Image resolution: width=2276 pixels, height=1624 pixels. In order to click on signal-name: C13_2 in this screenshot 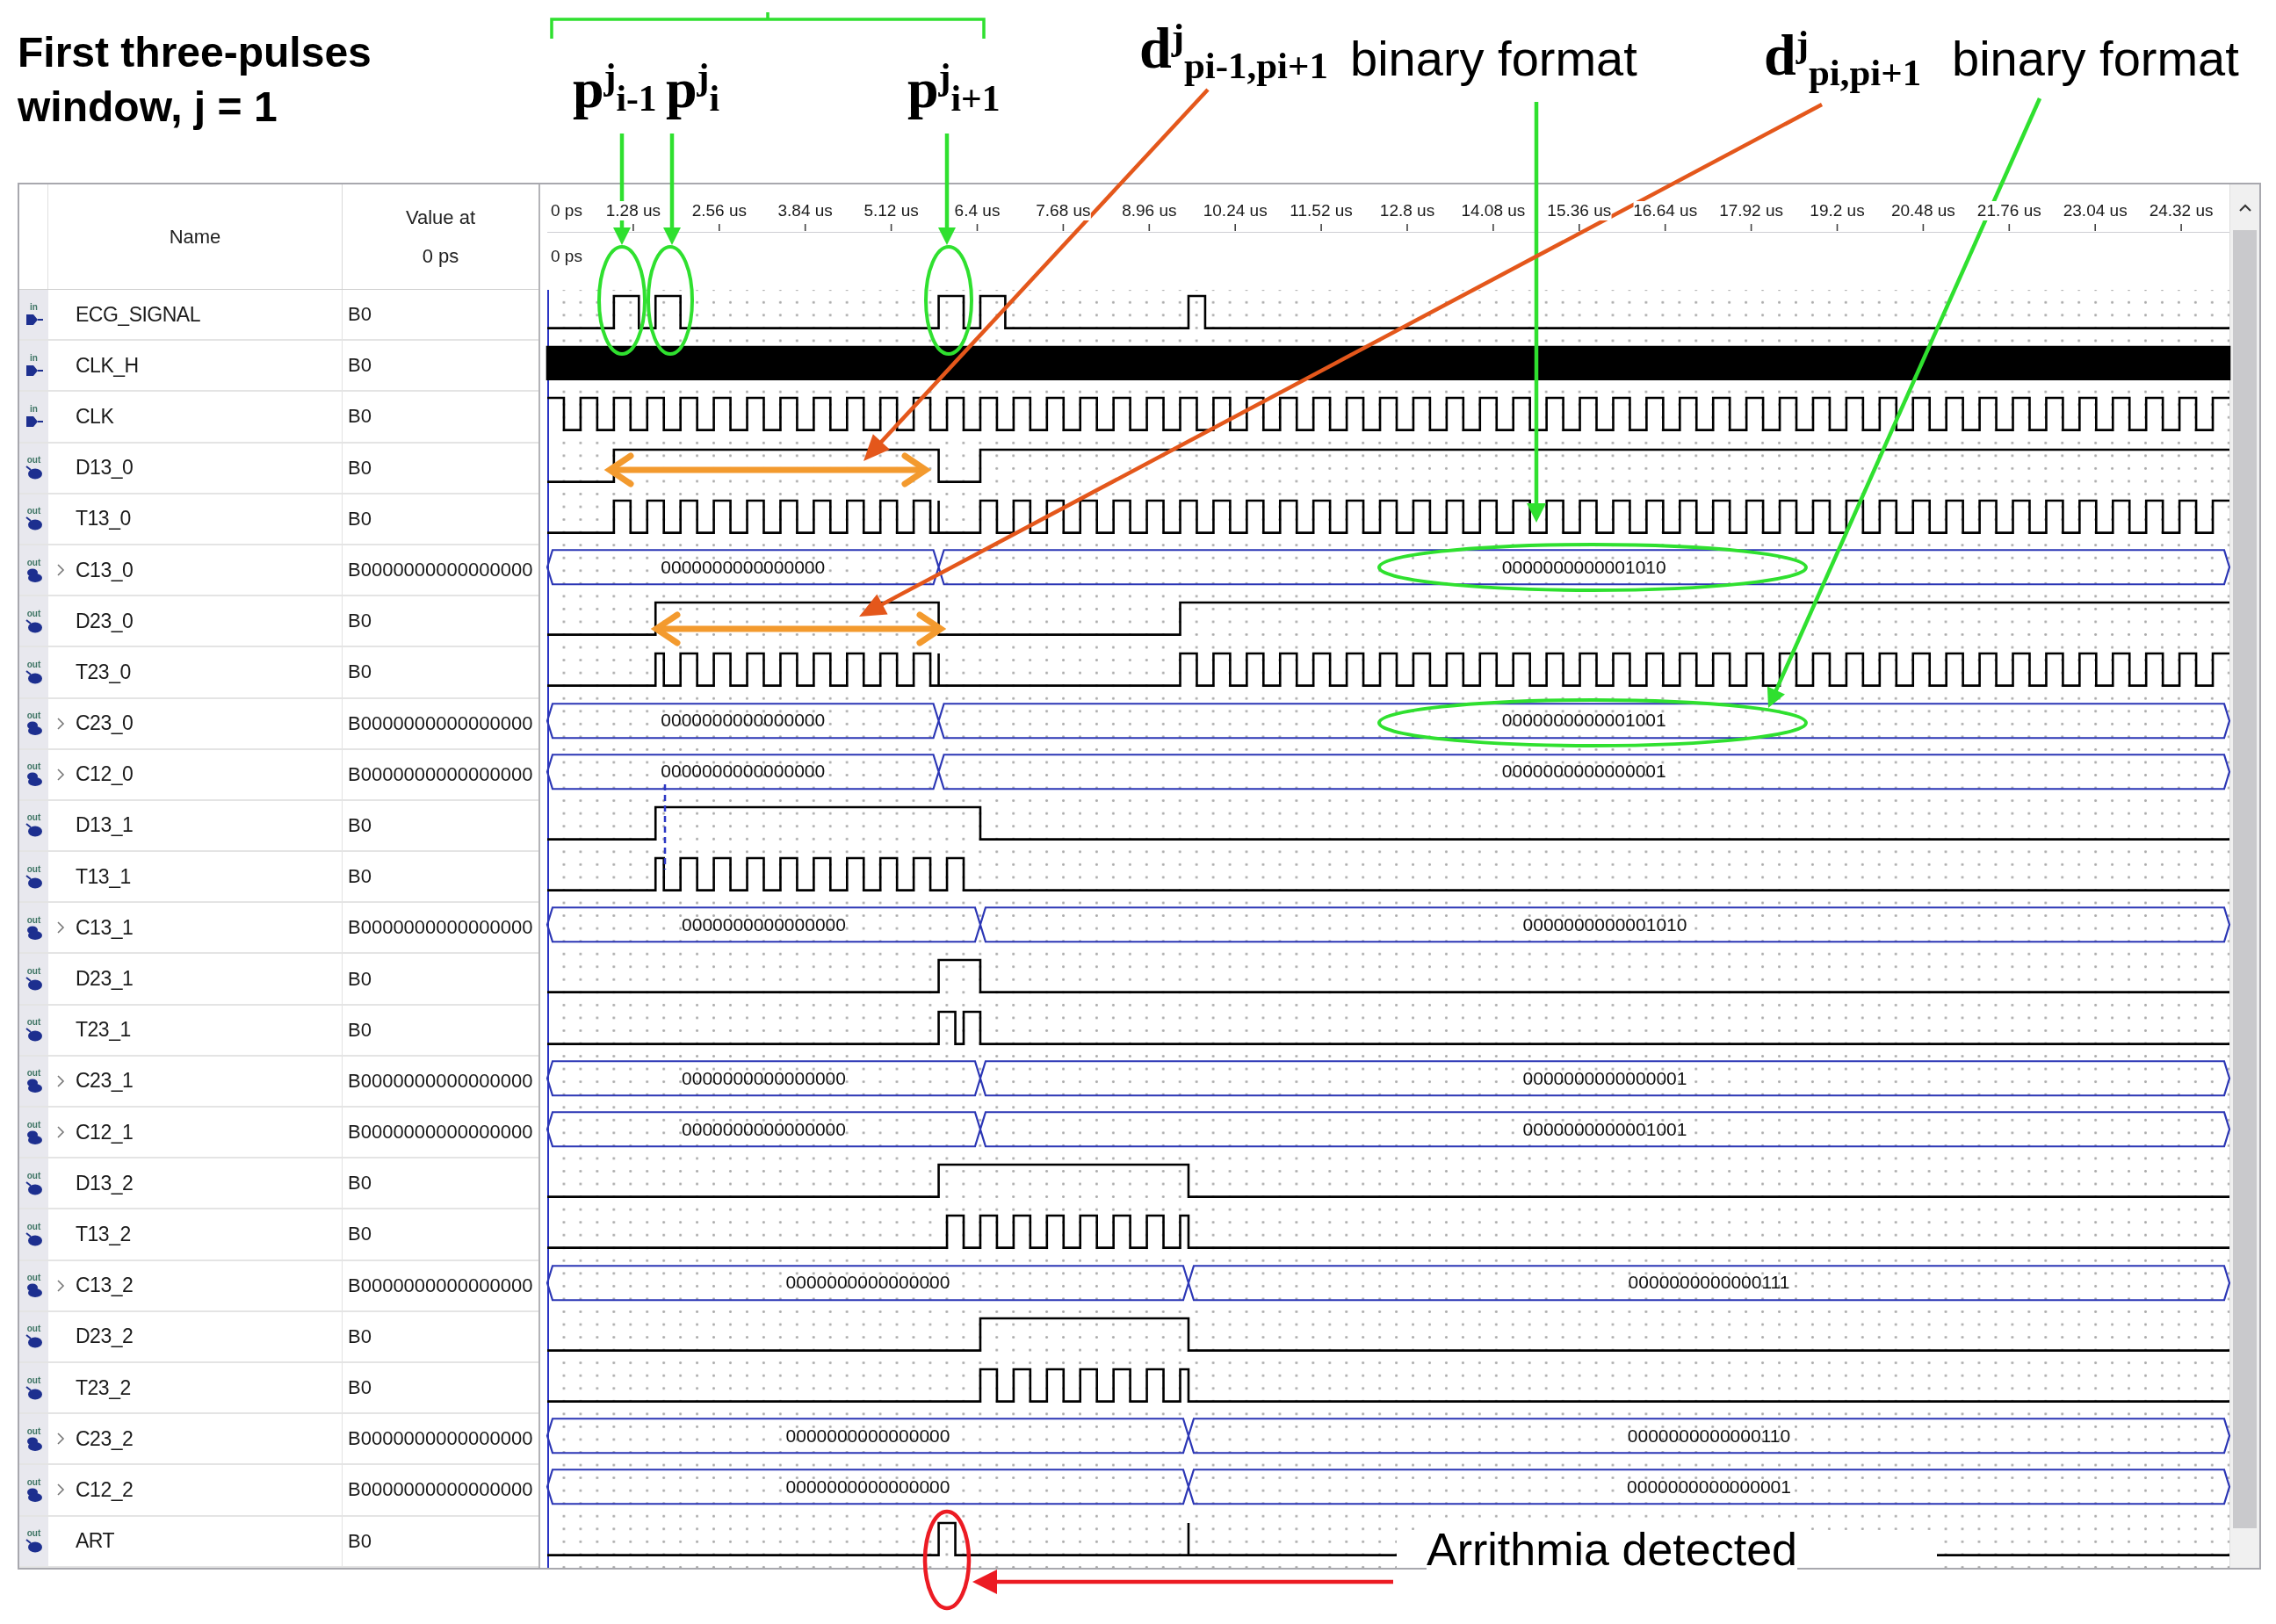, I will do `click(105, 1286)`.